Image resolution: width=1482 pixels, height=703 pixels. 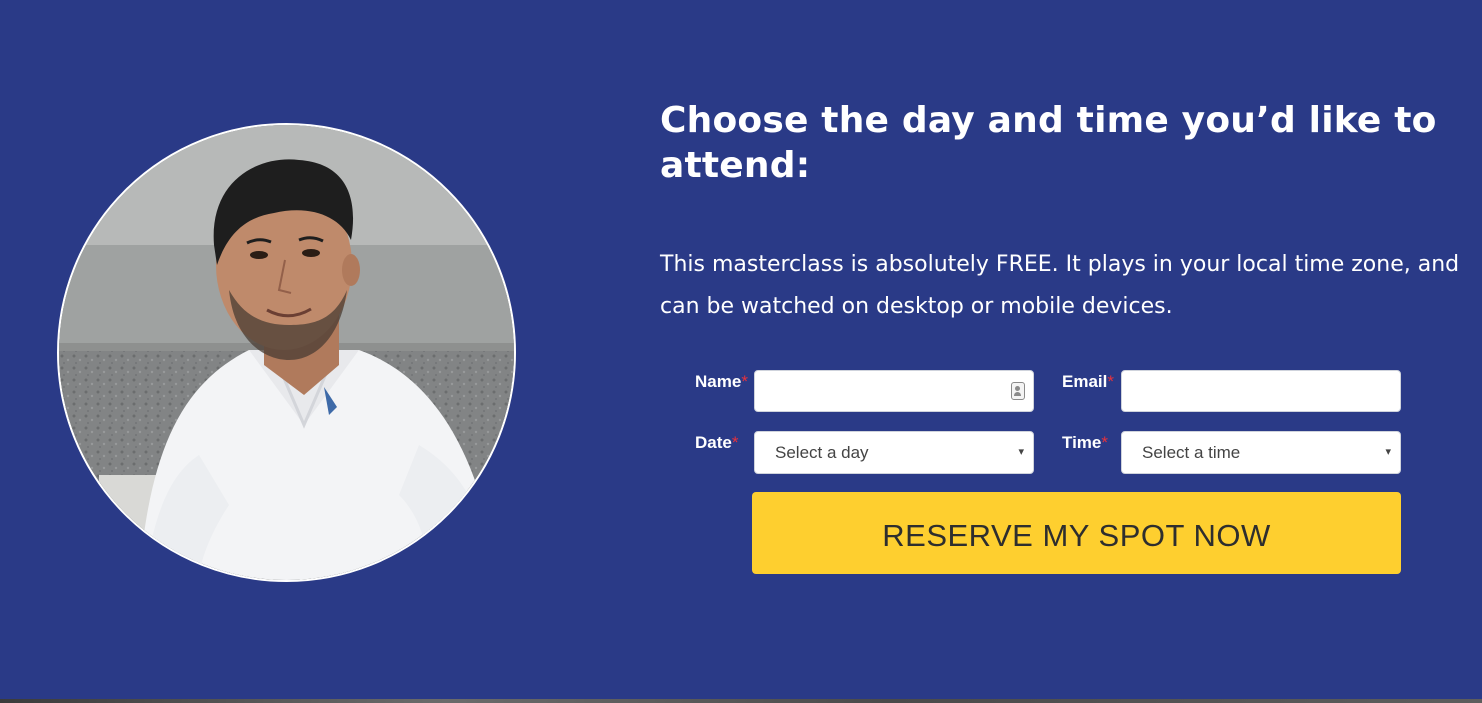 What do you see at coordinates (1191, 452) in the screenshot?
I see `time-select-value: Select a time` at bounding box center [1191, 452].